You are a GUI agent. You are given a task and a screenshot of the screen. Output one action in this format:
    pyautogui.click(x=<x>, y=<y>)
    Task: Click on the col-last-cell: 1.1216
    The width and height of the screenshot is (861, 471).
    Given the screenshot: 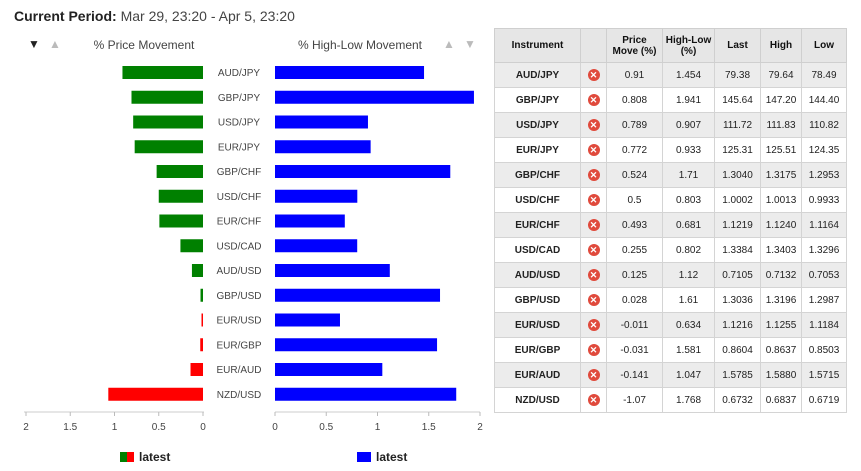 What is the action you would take?
    pyautogui.click(x=737, y=325)
    